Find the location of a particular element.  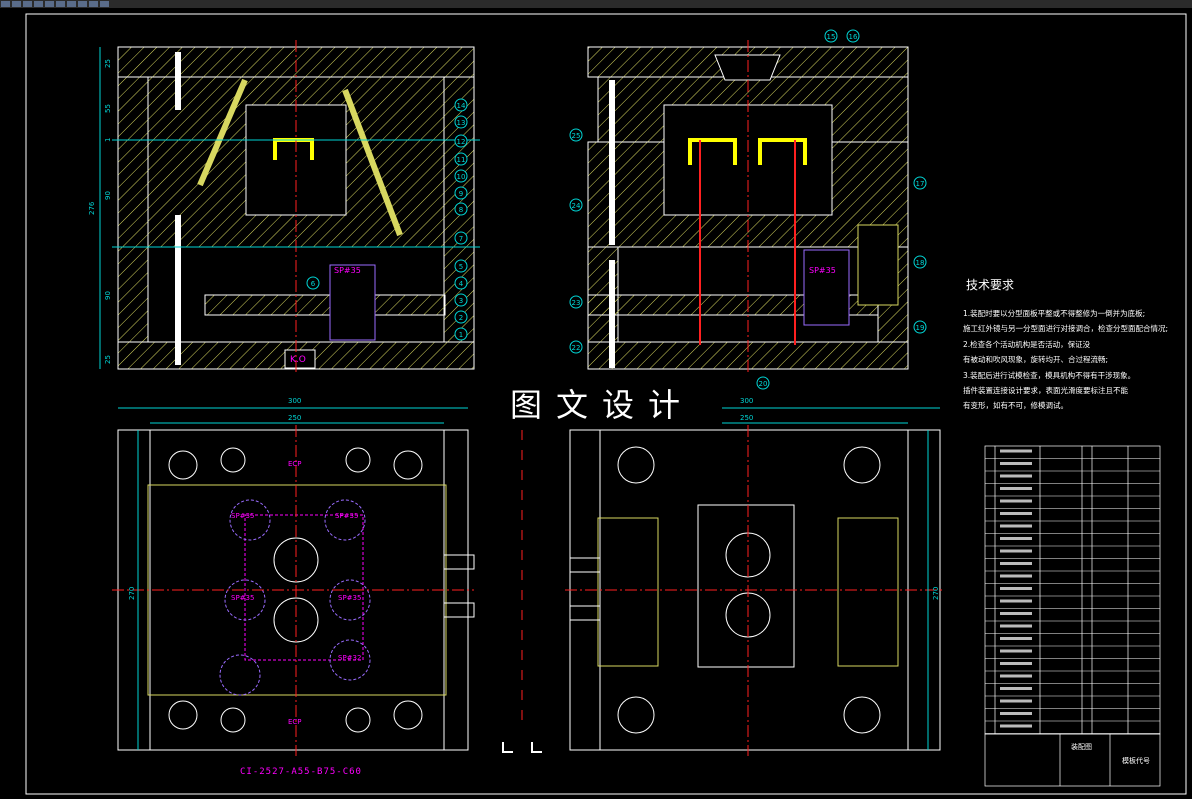

part-balloon-number: 19 is located at coordinates (920, 328).